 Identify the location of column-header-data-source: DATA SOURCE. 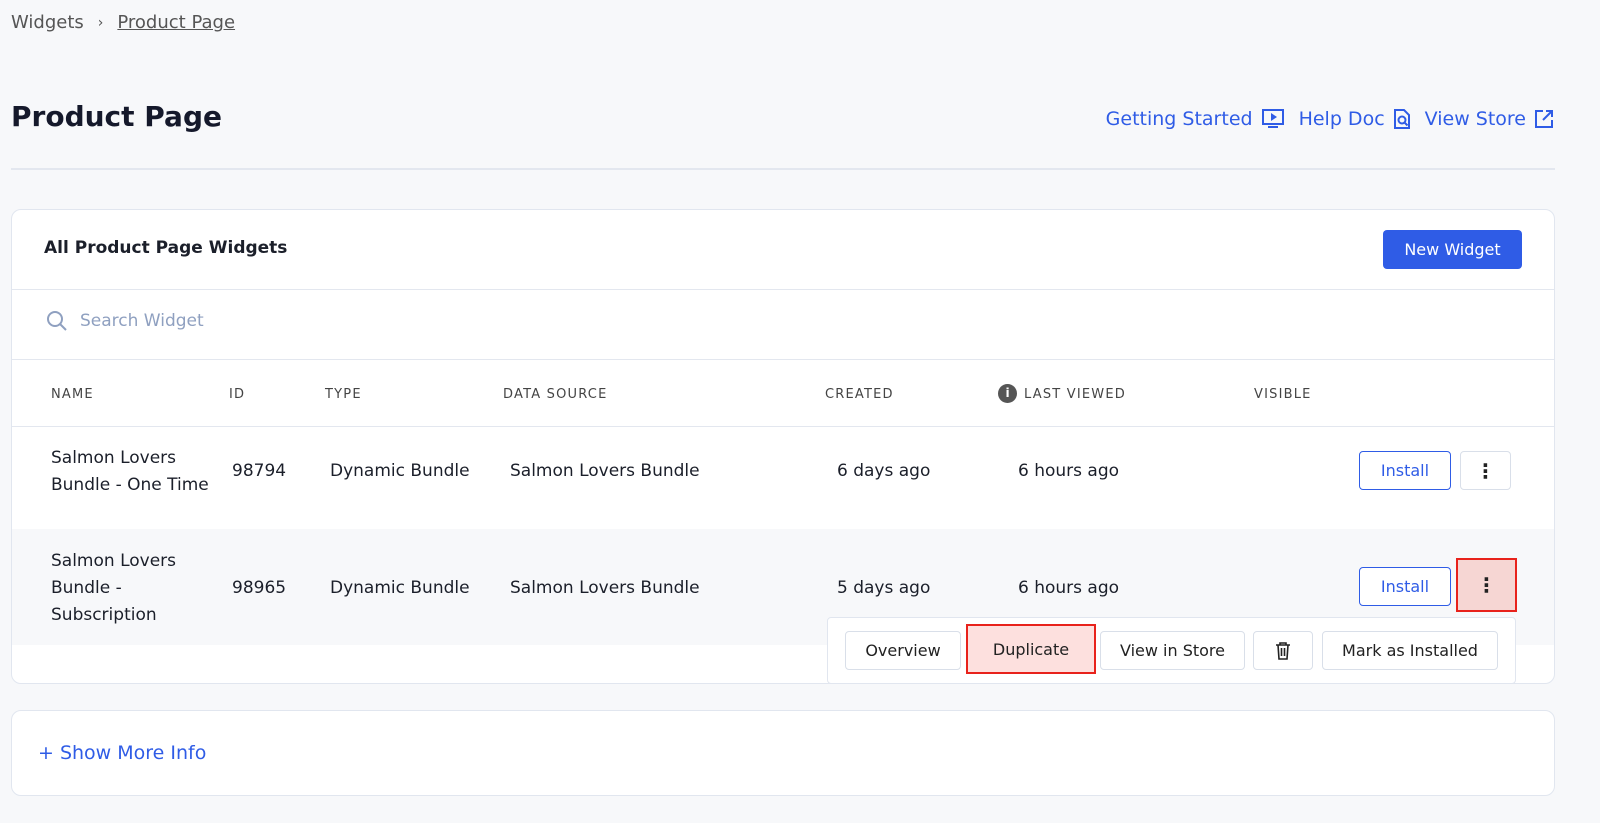
(555, 394).